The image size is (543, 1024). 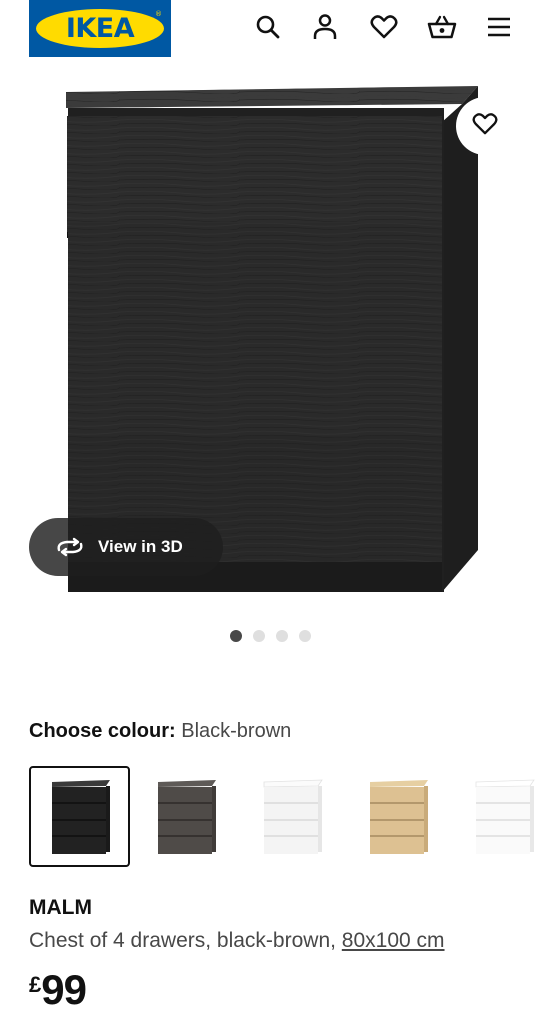 I want to click on colour-swatch-black-brown, so click(x=79, y=816).